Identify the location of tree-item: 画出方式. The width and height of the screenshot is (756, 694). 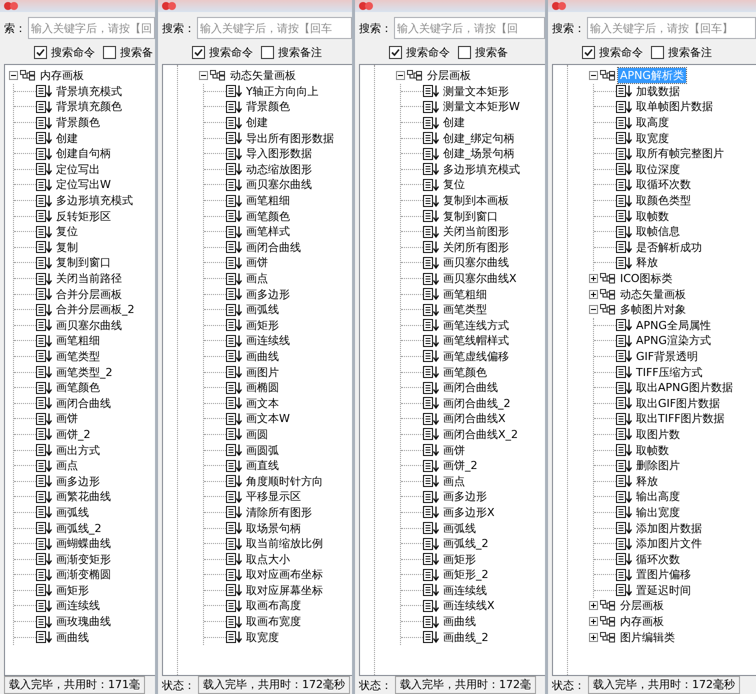
(78, 450).